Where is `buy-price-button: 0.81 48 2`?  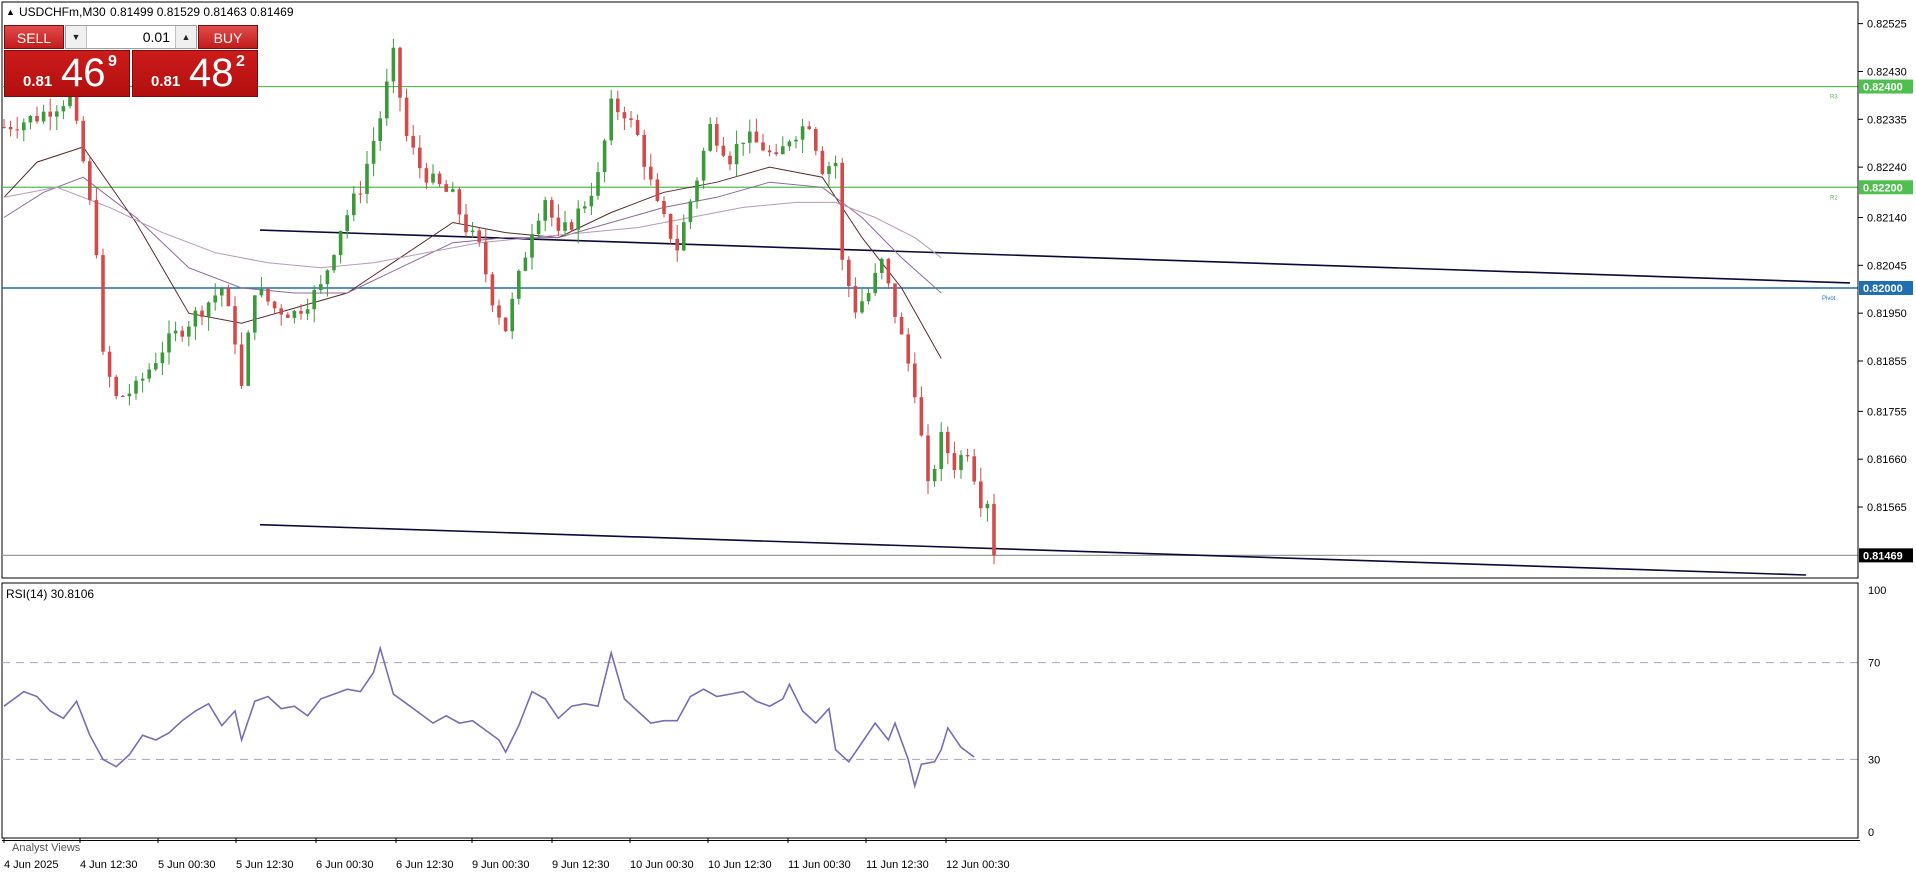 buy-price-button: 0.81 48 2 is located at coordinates (195, 73).